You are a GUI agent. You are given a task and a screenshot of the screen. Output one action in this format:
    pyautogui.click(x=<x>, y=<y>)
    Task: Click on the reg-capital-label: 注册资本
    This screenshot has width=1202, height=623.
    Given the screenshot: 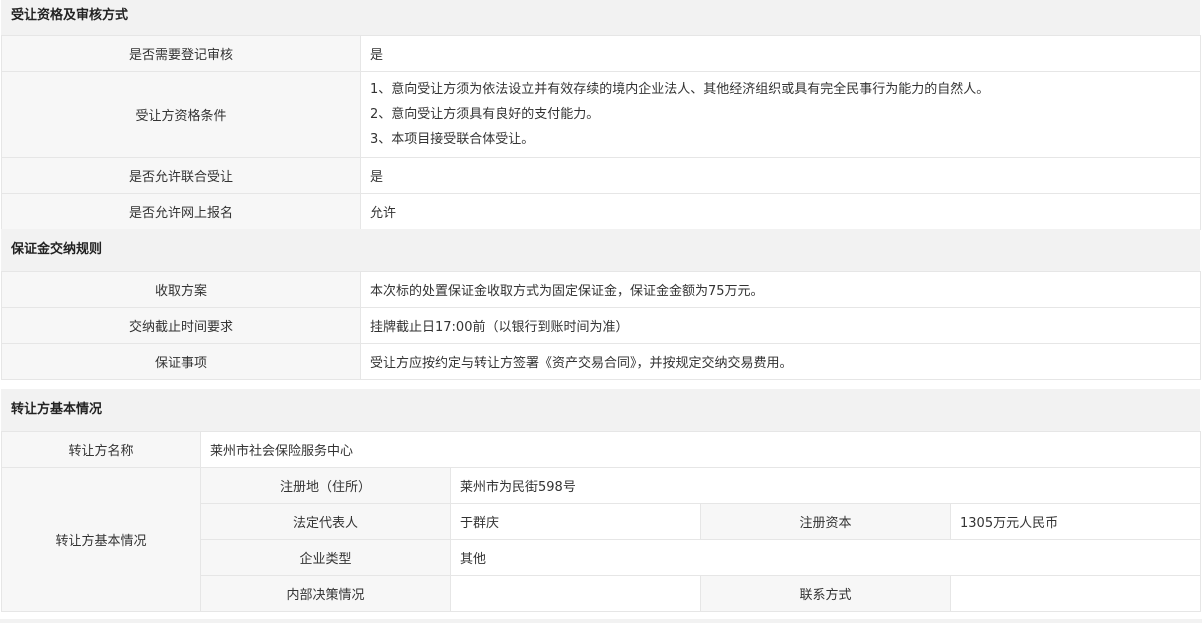 What is the action you would take?
    pyautogui.click(x=825, y=521)
    